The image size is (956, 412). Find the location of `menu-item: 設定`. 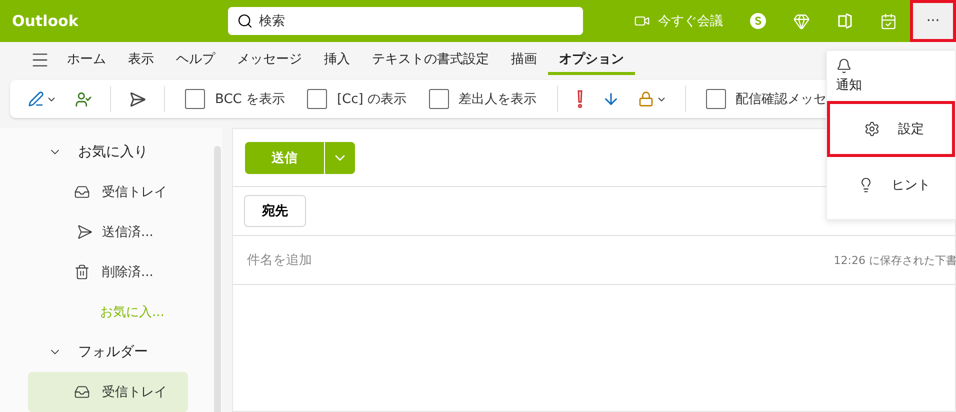

menu-item: 設定 is located at coordinates (891, 129).